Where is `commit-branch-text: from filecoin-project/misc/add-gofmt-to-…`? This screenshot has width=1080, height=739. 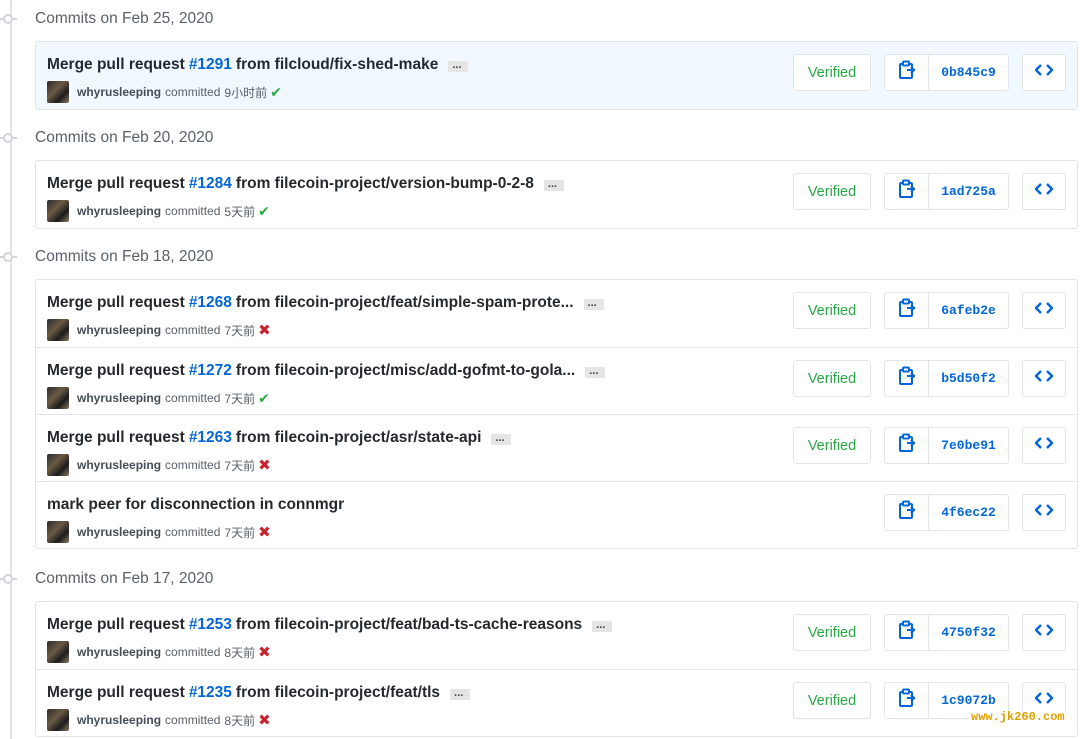 commit-branch-text: from filecoin-project/misc/add-gofmt-to-… is located at coordinates (405, 371).